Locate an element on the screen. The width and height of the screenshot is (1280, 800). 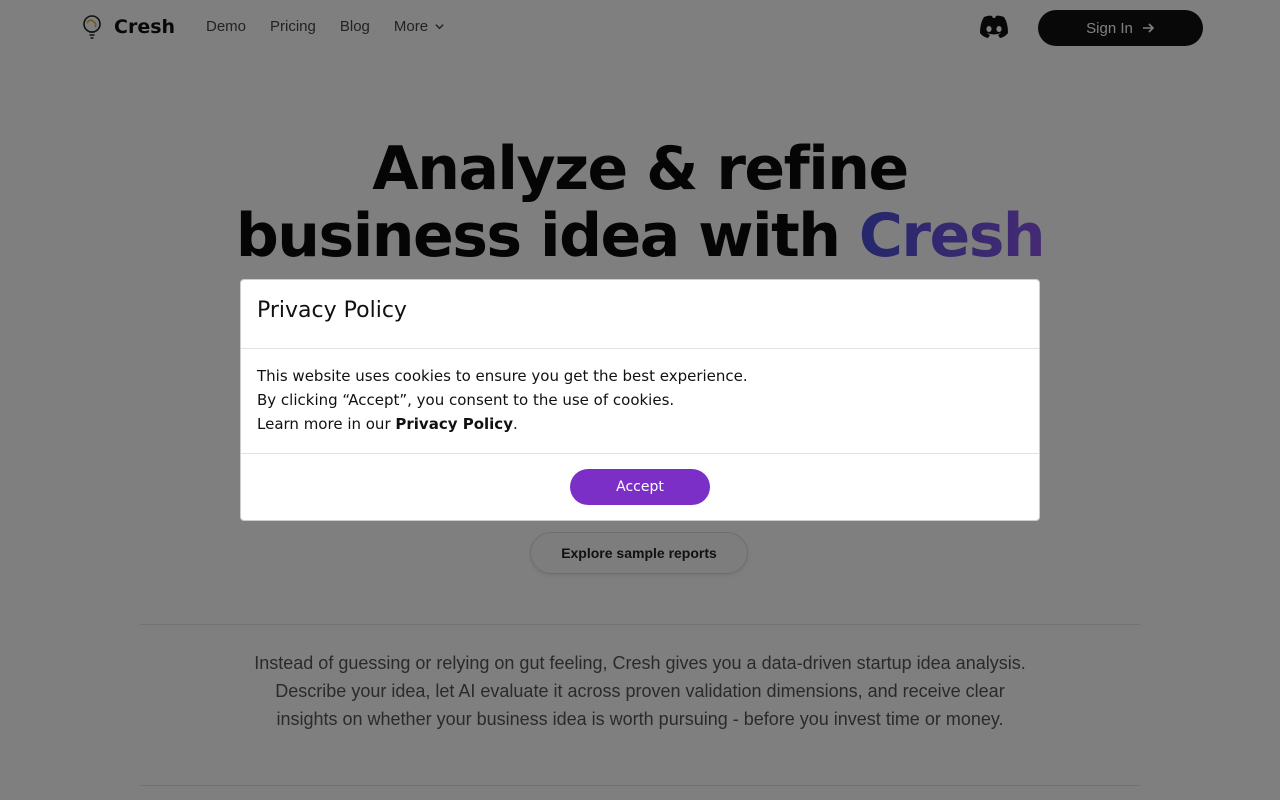
learn-more-prefix: Learn more in our is located at coordinates (326, 424).